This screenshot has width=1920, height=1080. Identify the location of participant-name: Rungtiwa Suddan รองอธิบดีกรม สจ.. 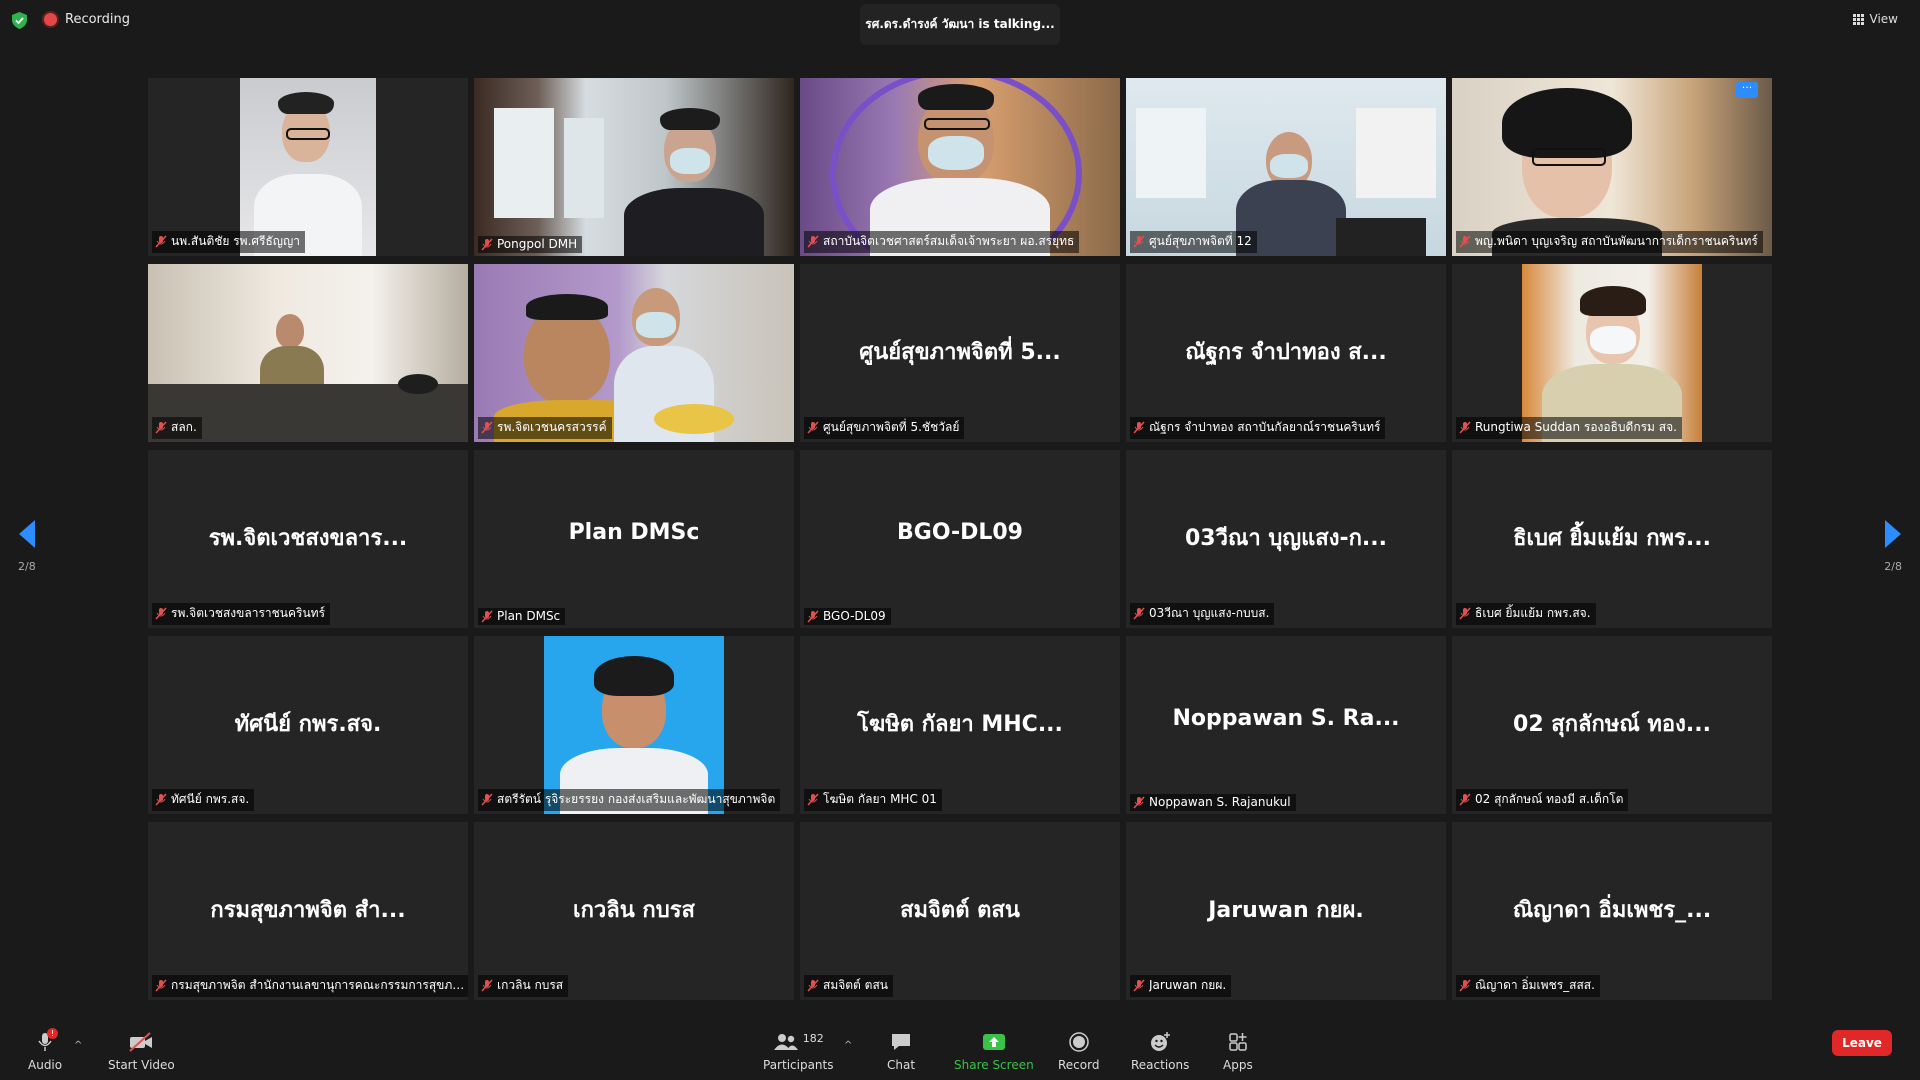
(1576, 427).